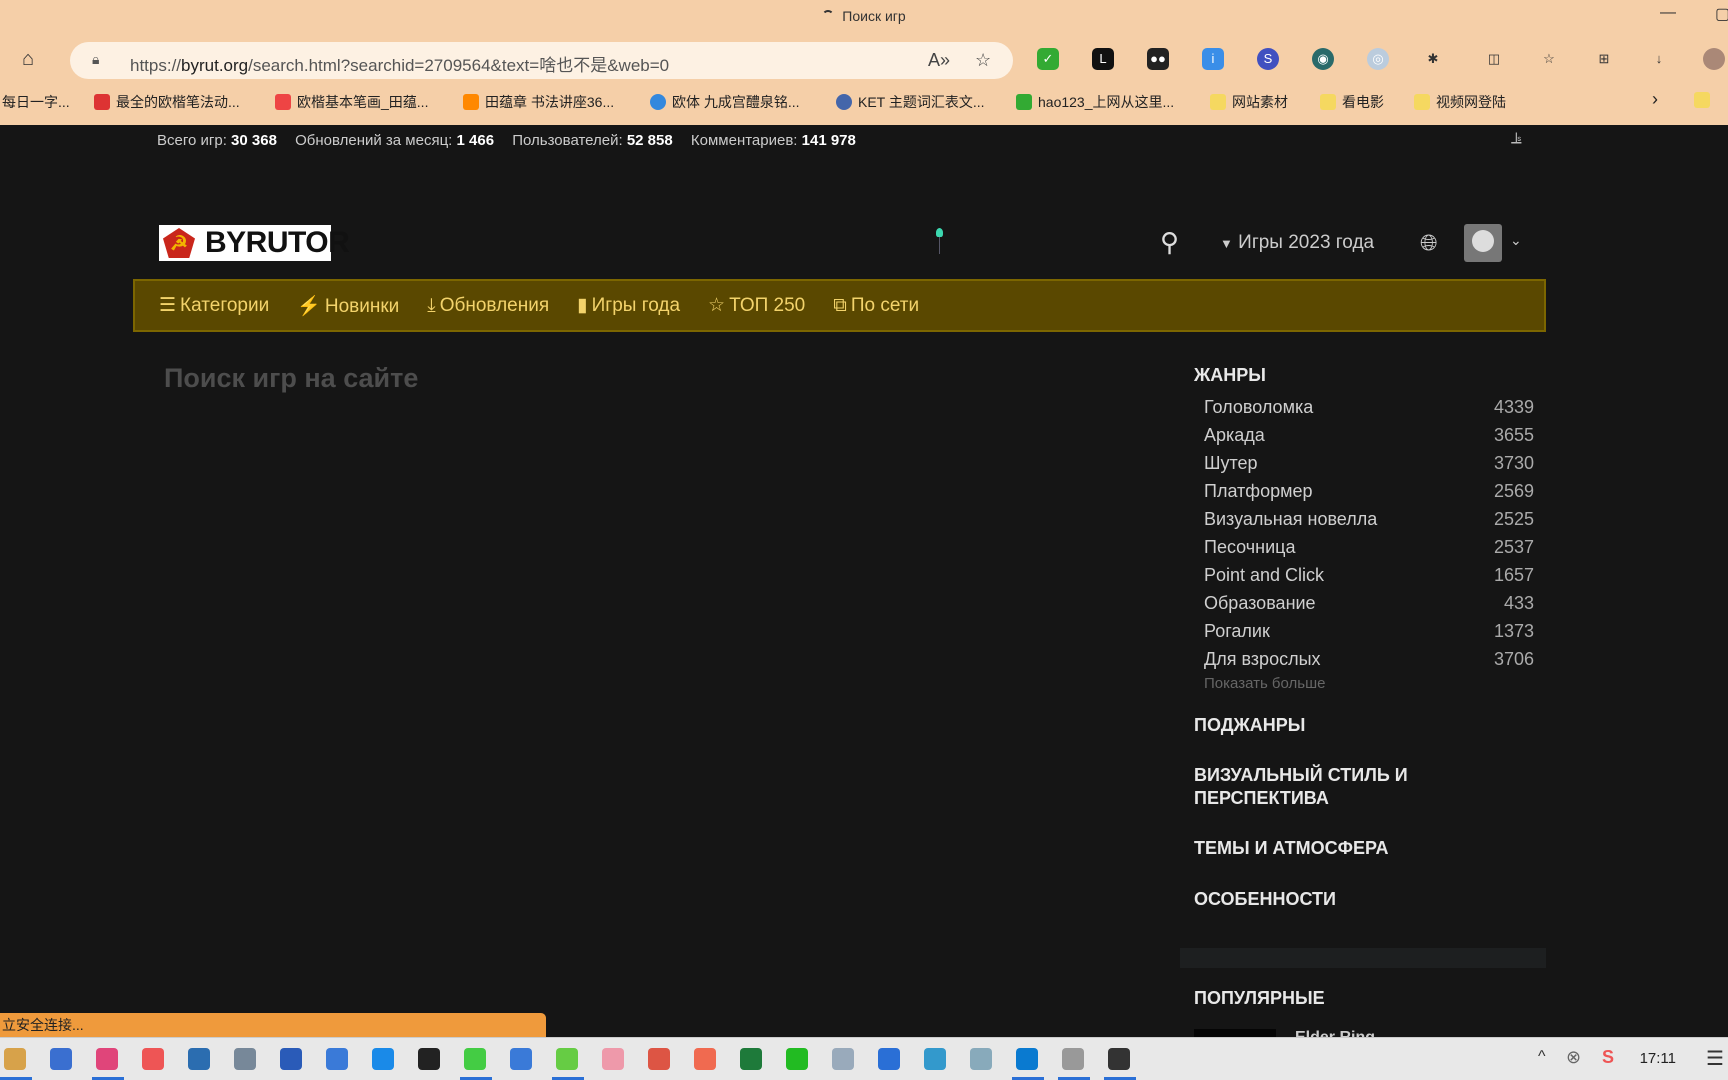 The height and width of the screenshot is (1080, 1728). Describe the element at coordinates (1460, 102) in the screenshot. I see `bookmark-folder: 视频网登陆` at that location.